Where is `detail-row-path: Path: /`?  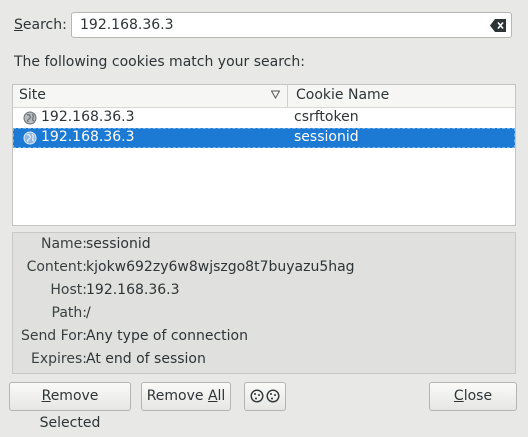 detail-row-path: Path: / is located at coordinates (264, 315).